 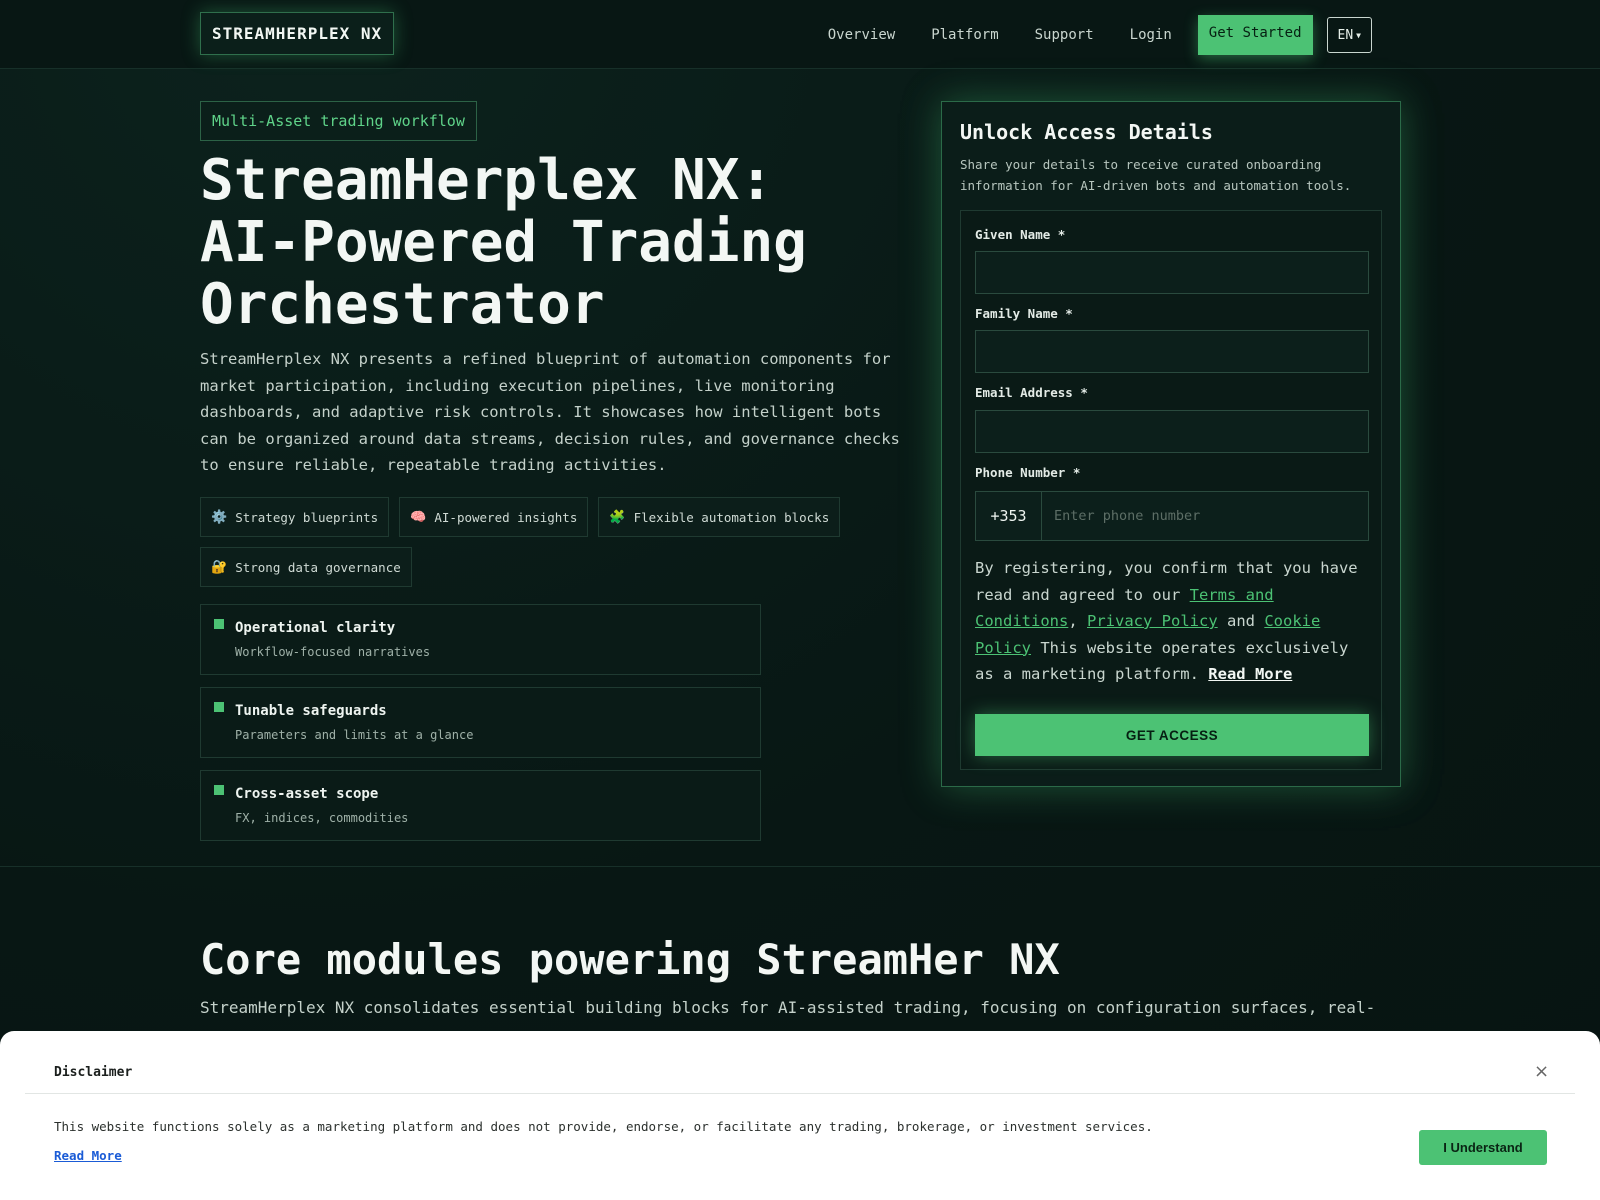 I want to click on brain-icon: 🧠, so click(x=418, y=517).